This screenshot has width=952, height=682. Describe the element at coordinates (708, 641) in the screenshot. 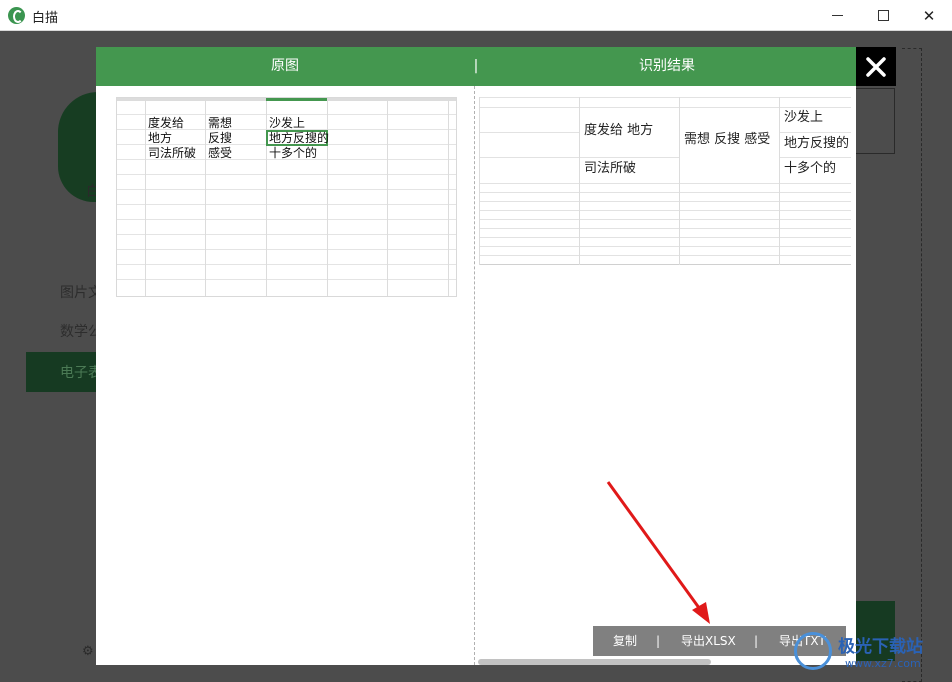

I see `export-xlsx-button: 导出XLSX` at that location.